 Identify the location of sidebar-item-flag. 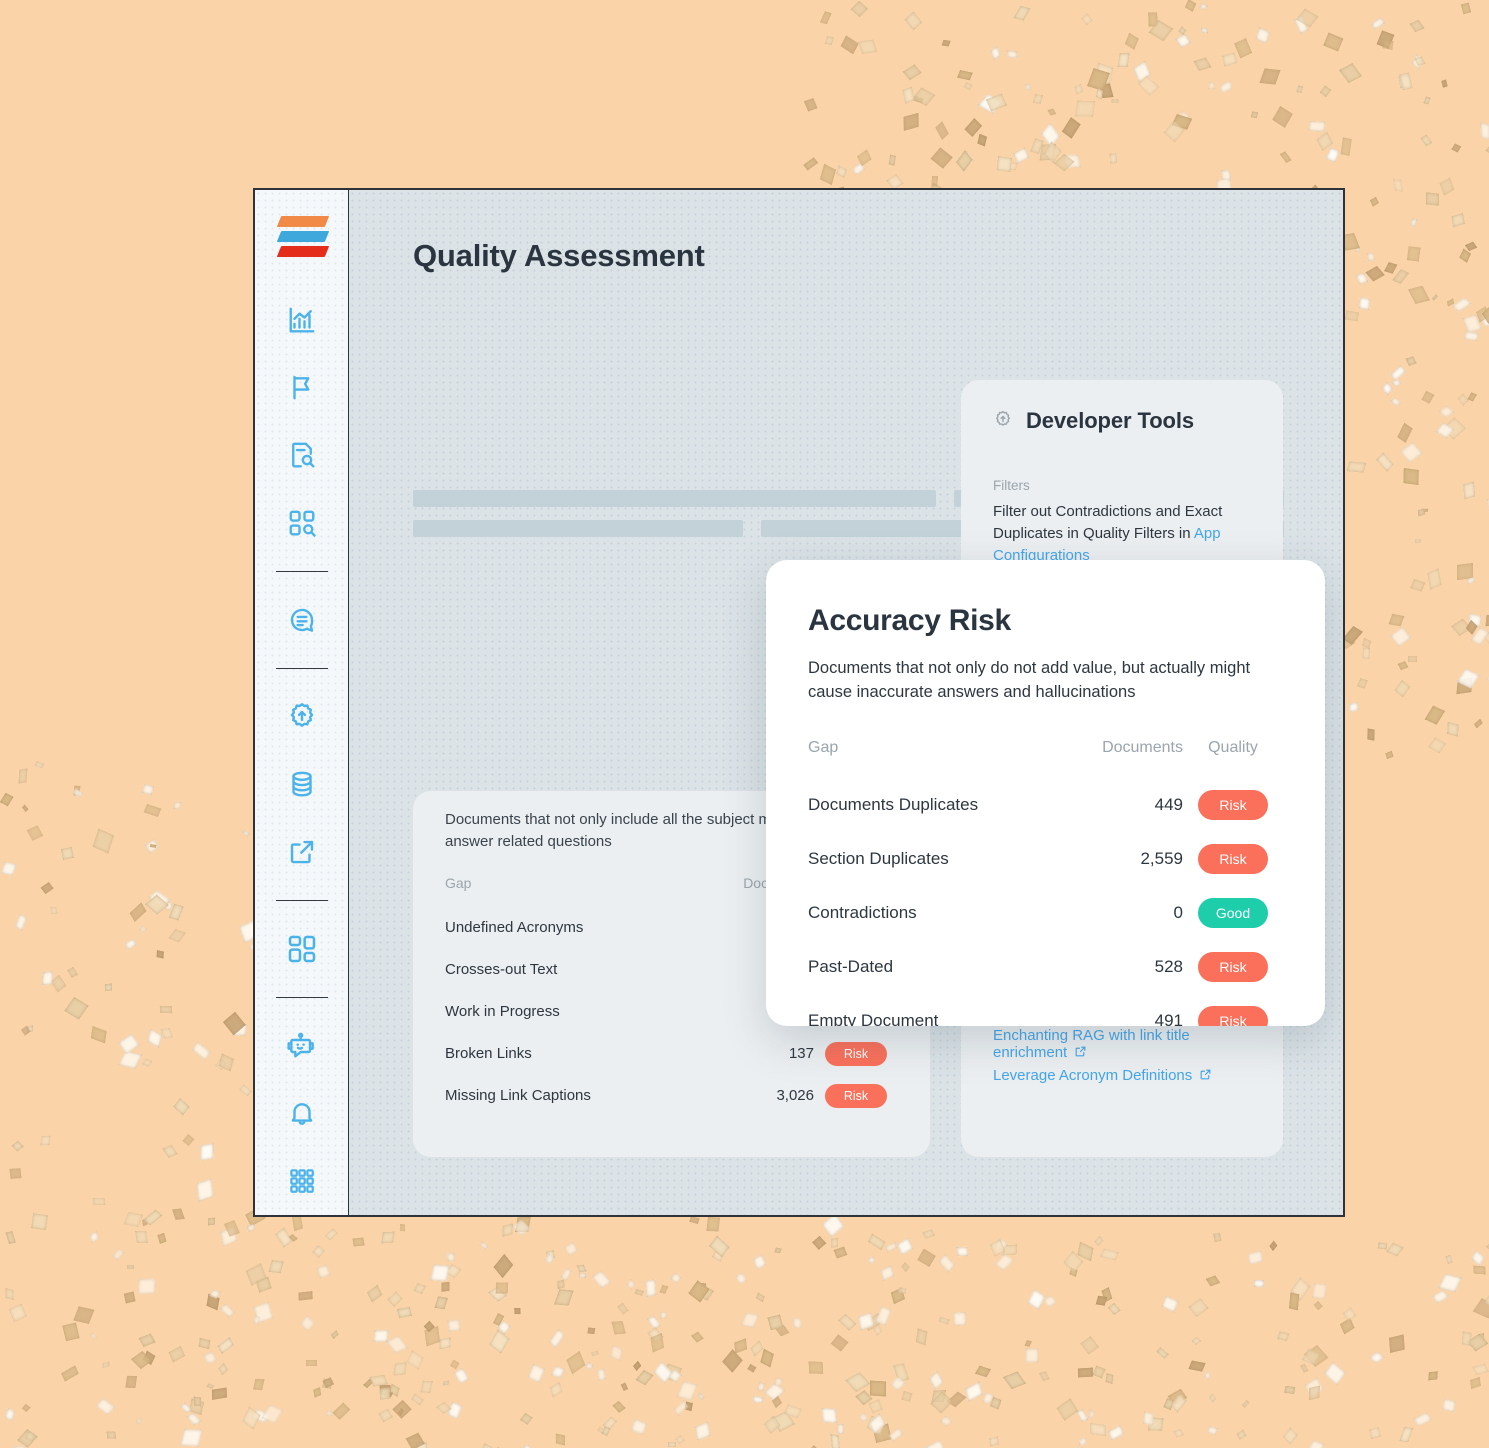
(302, 388).